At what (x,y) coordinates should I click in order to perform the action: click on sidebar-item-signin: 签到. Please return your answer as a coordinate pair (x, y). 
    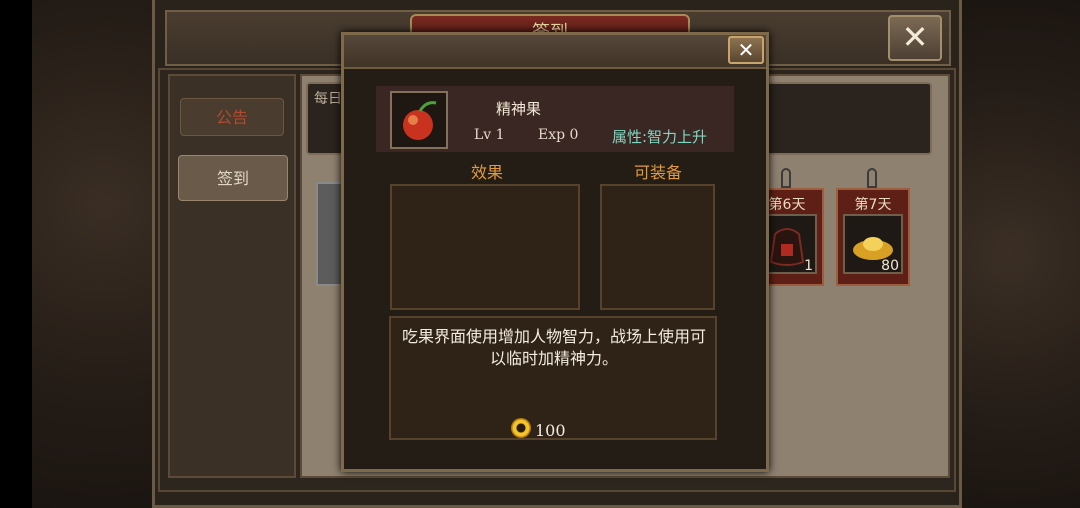
    Looking at the image, I should click on (233, 178).